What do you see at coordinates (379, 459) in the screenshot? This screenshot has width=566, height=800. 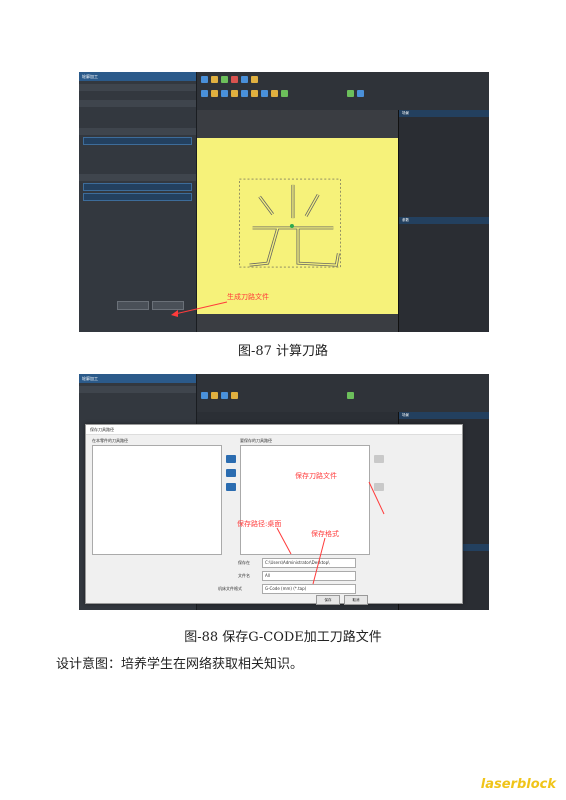 I see `move-up-icon` at bounding box center [379, 459].